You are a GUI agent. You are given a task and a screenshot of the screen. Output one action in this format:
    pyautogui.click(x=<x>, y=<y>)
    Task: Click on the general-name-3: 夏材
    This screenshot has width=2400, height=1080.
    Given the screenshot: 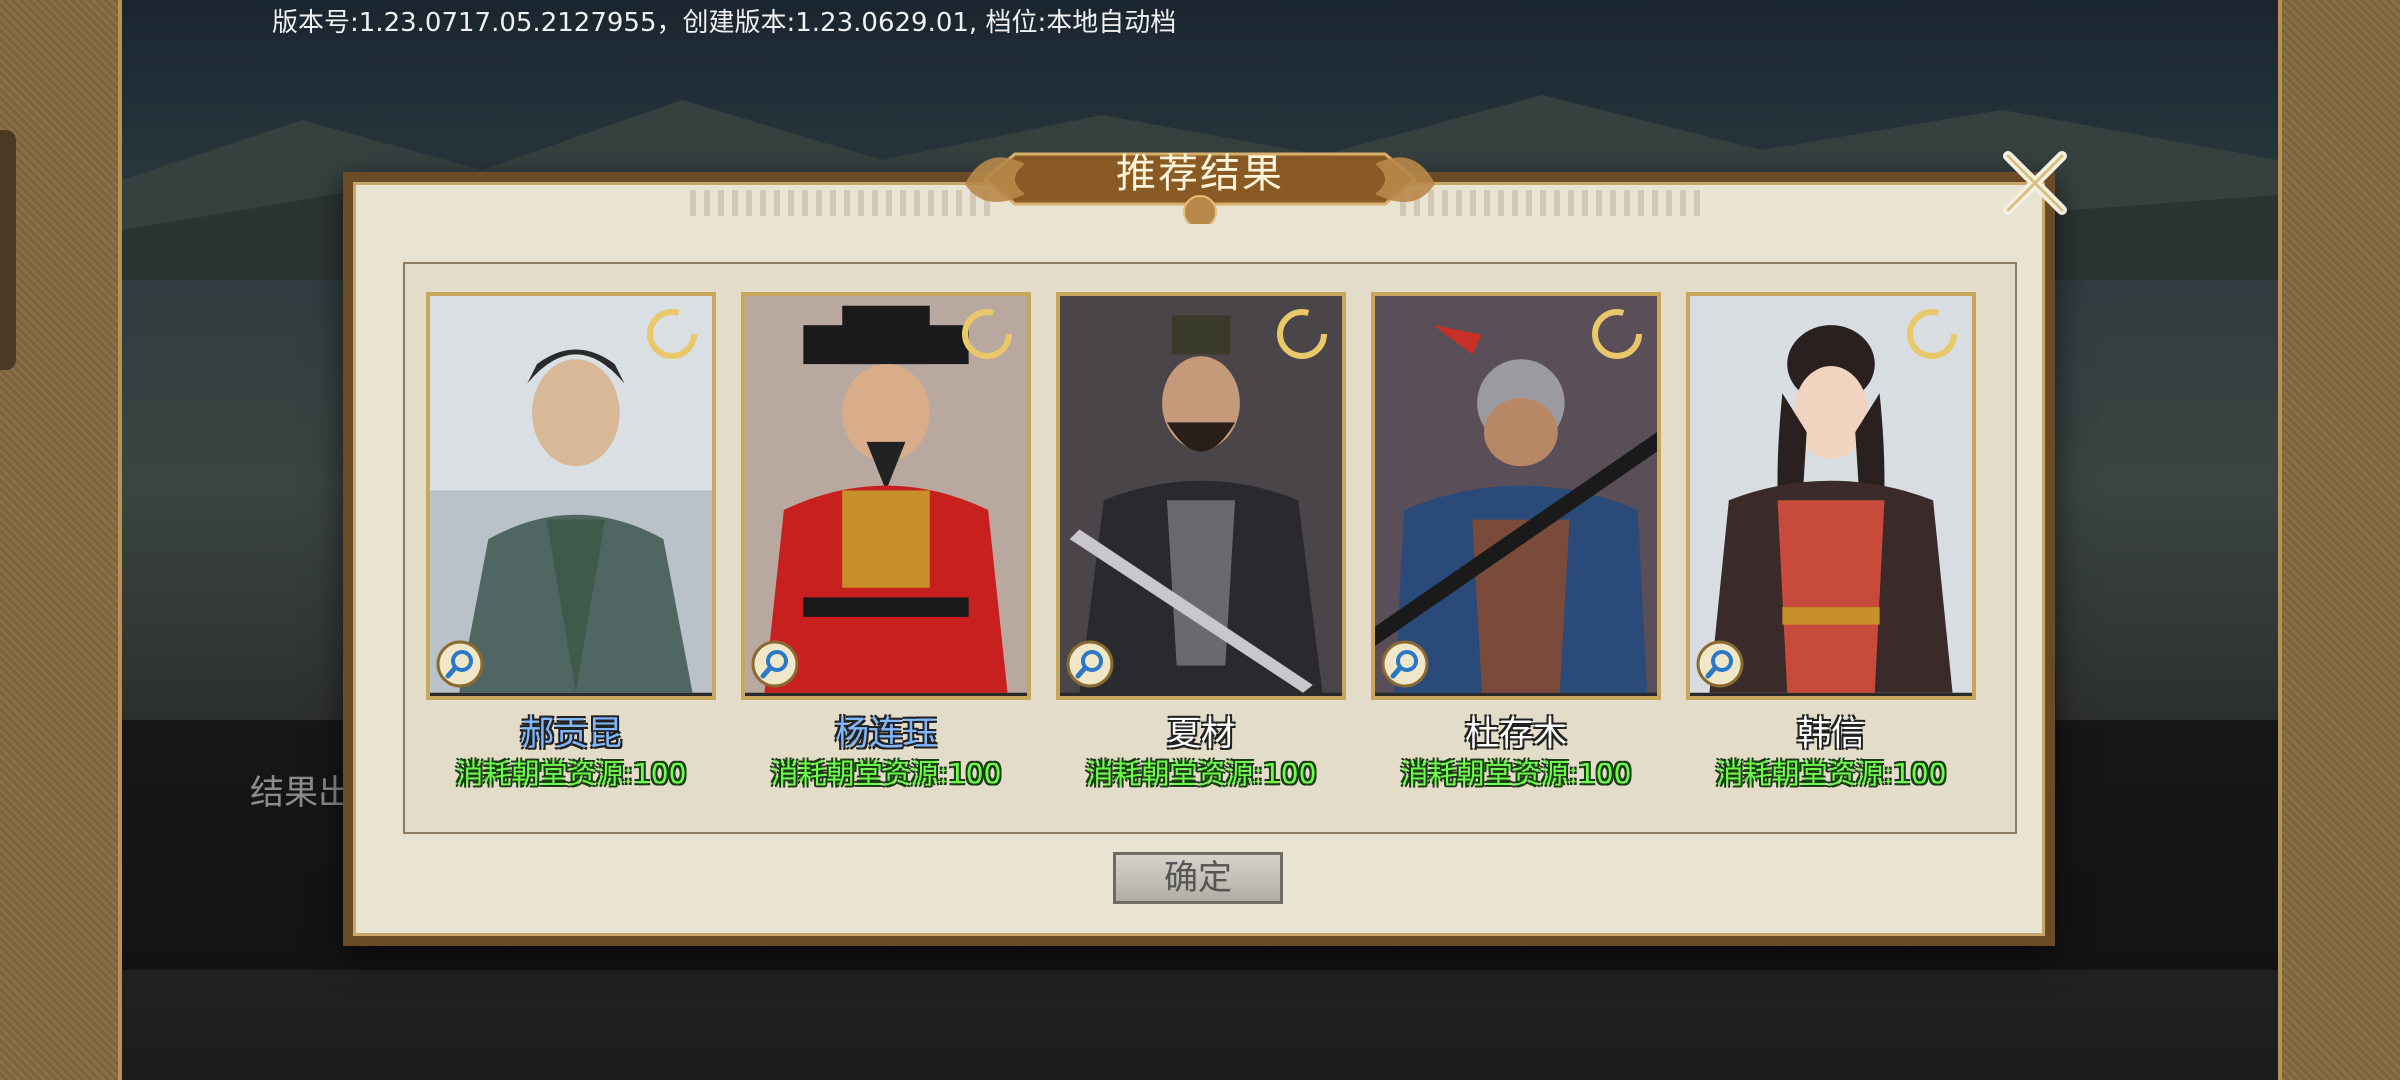 What is the action you would take?
    pyautogui.click(x=1201, y=734)
    